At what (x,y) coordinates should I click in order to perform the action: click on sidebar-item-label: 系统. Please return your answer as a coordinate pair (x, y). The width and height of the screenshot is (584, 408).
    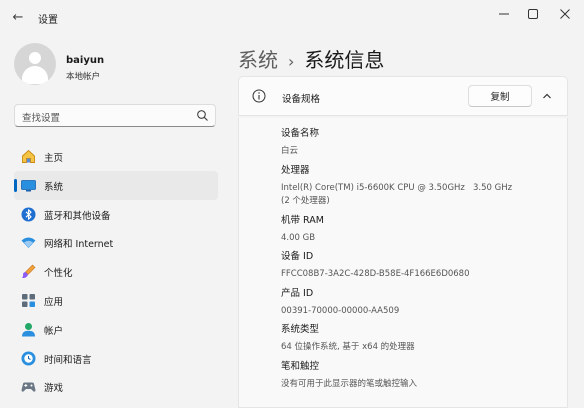
    Looking at the image, I should click on (54, 187).